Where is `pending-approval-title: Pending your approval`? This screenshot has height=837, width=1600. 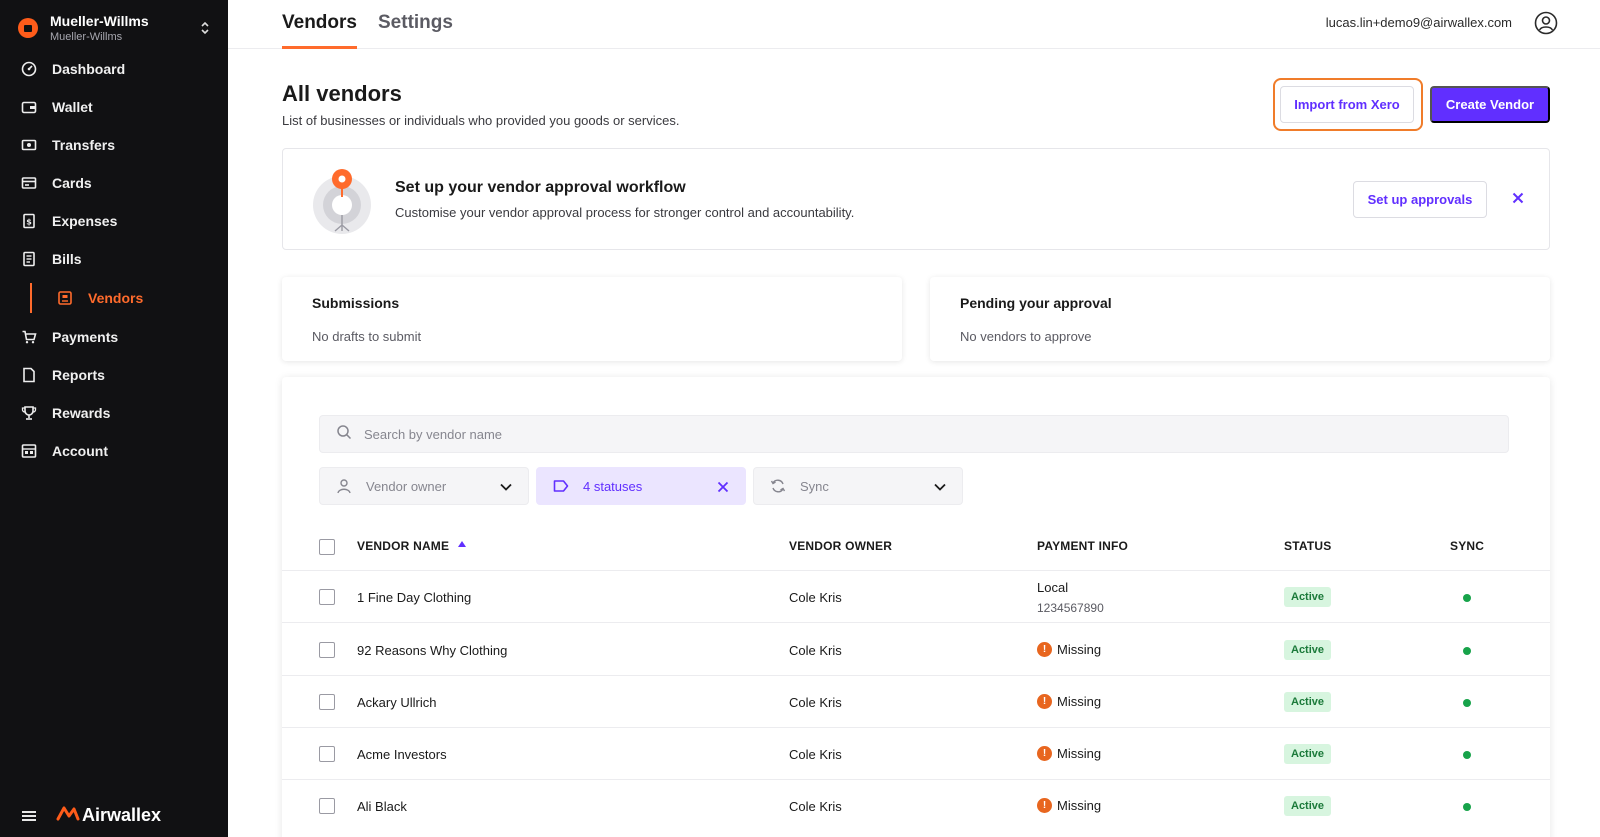
pending-approval-title: Pending your approval is located at coordinates (1036, 303).